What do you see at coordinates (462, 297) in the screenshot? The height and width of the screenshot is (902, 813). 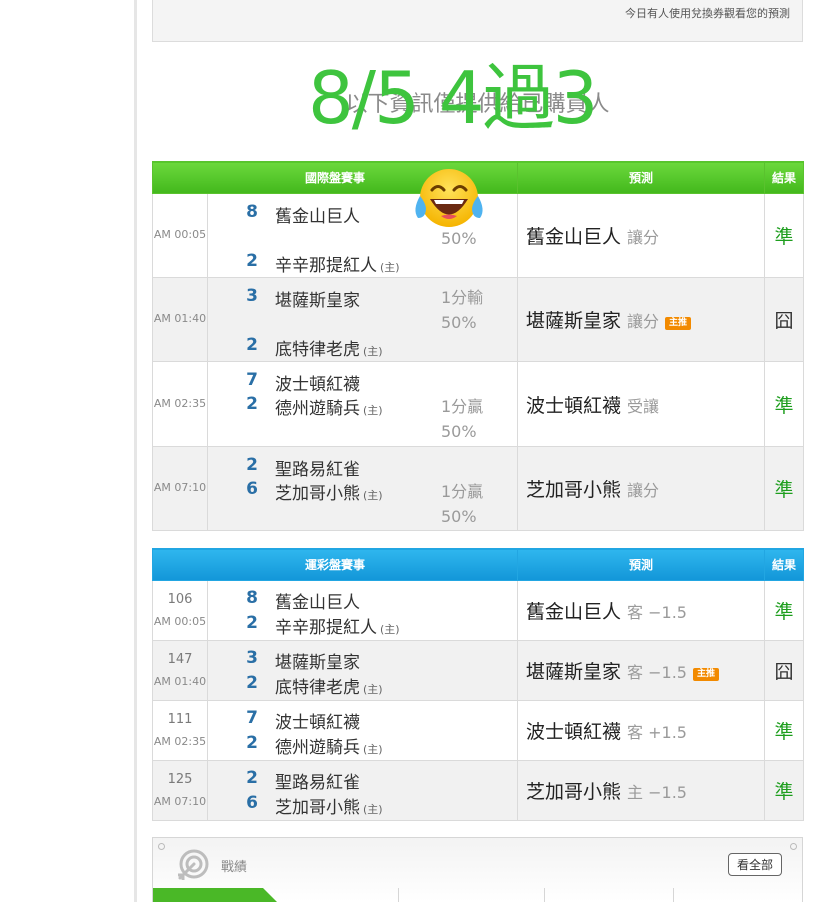 I see `handicap-line-1: 1分輸` at bounding box center [462, 297].